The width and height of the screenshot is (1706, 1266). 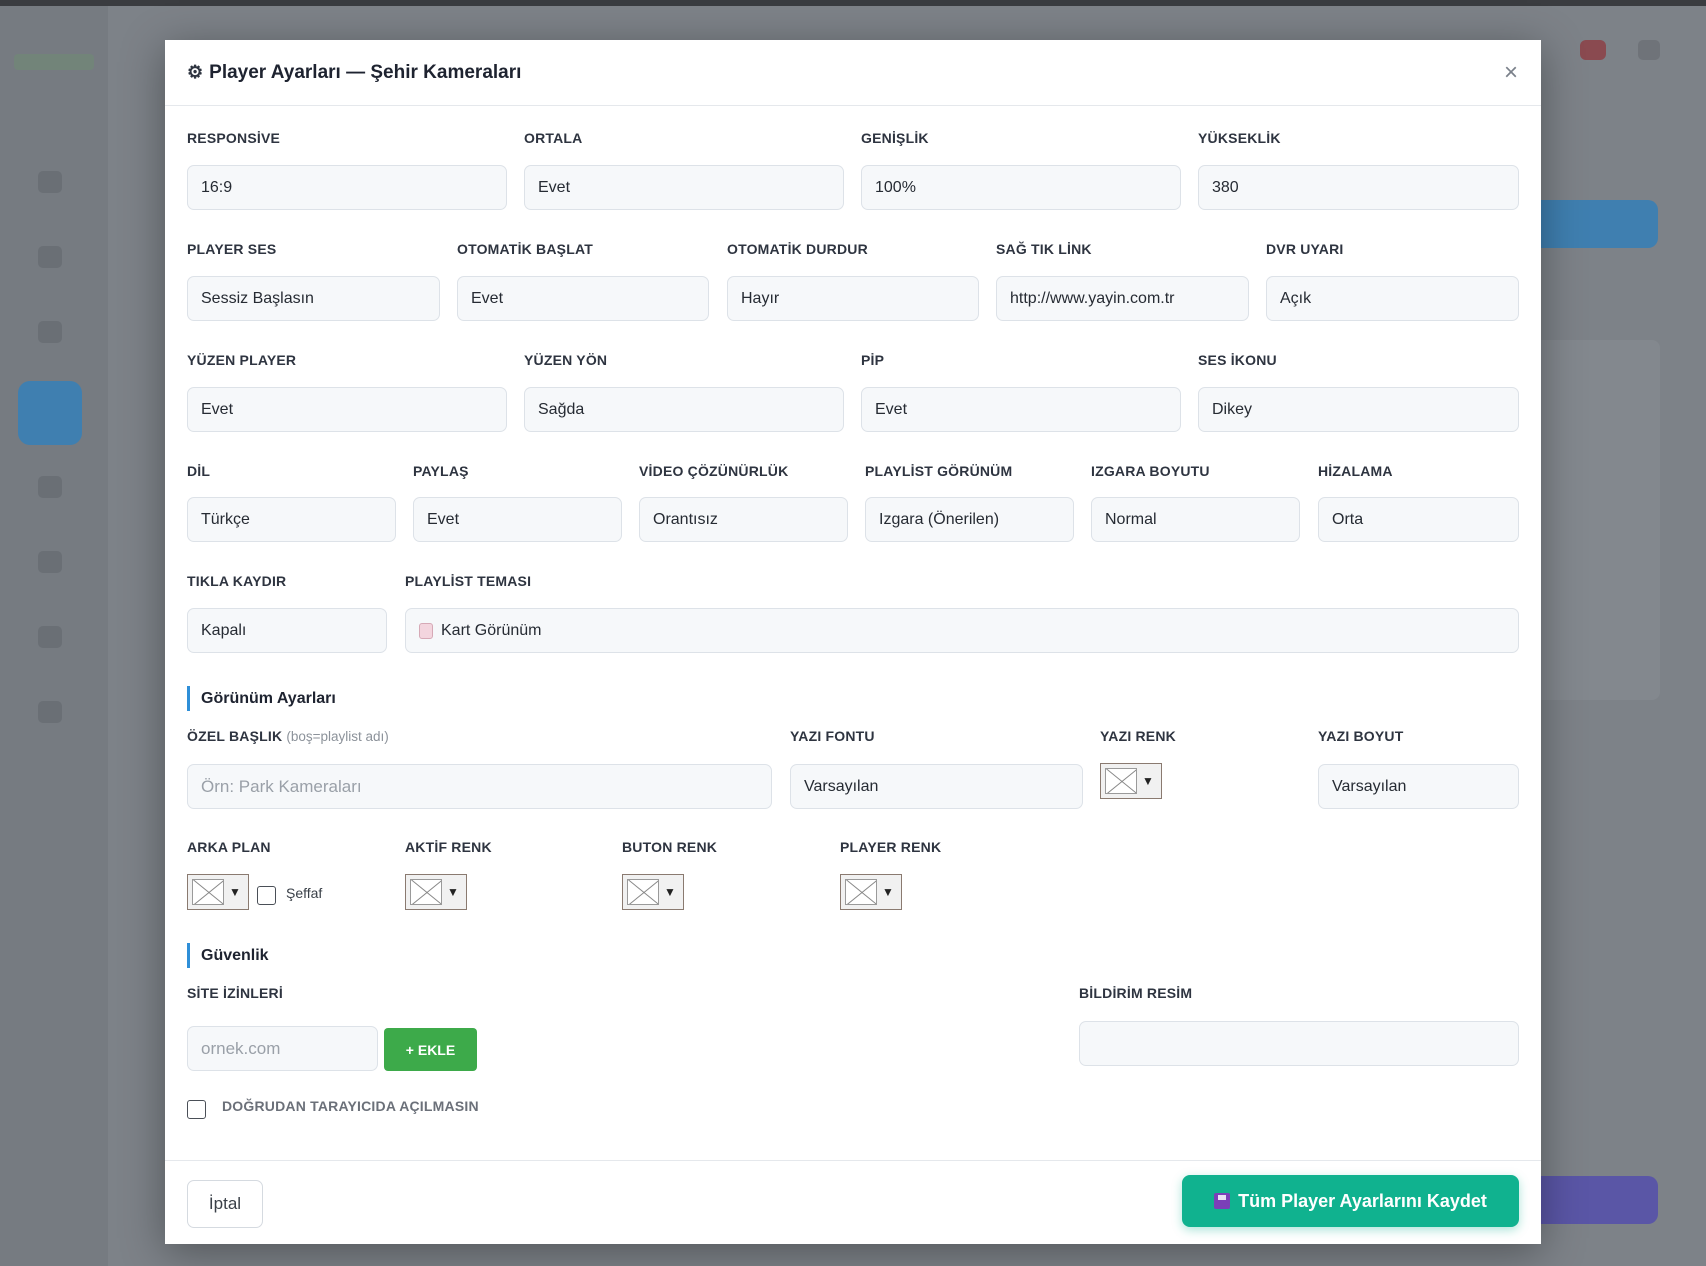 What do you see at coordinates (430, 1049) in the screenshot?
I see `add-site-button: + EKLE` at bounding box center [430, 1049].